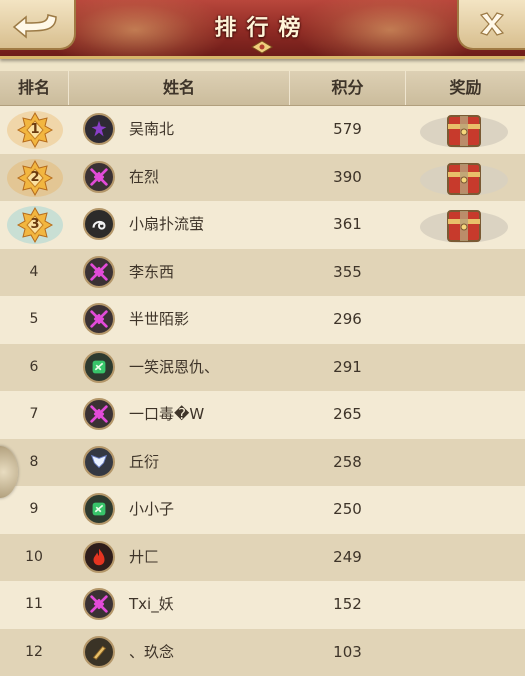  Describe the element at coordinates (34, 414) in the screenshot. I see `rank-number: 7` at that location.